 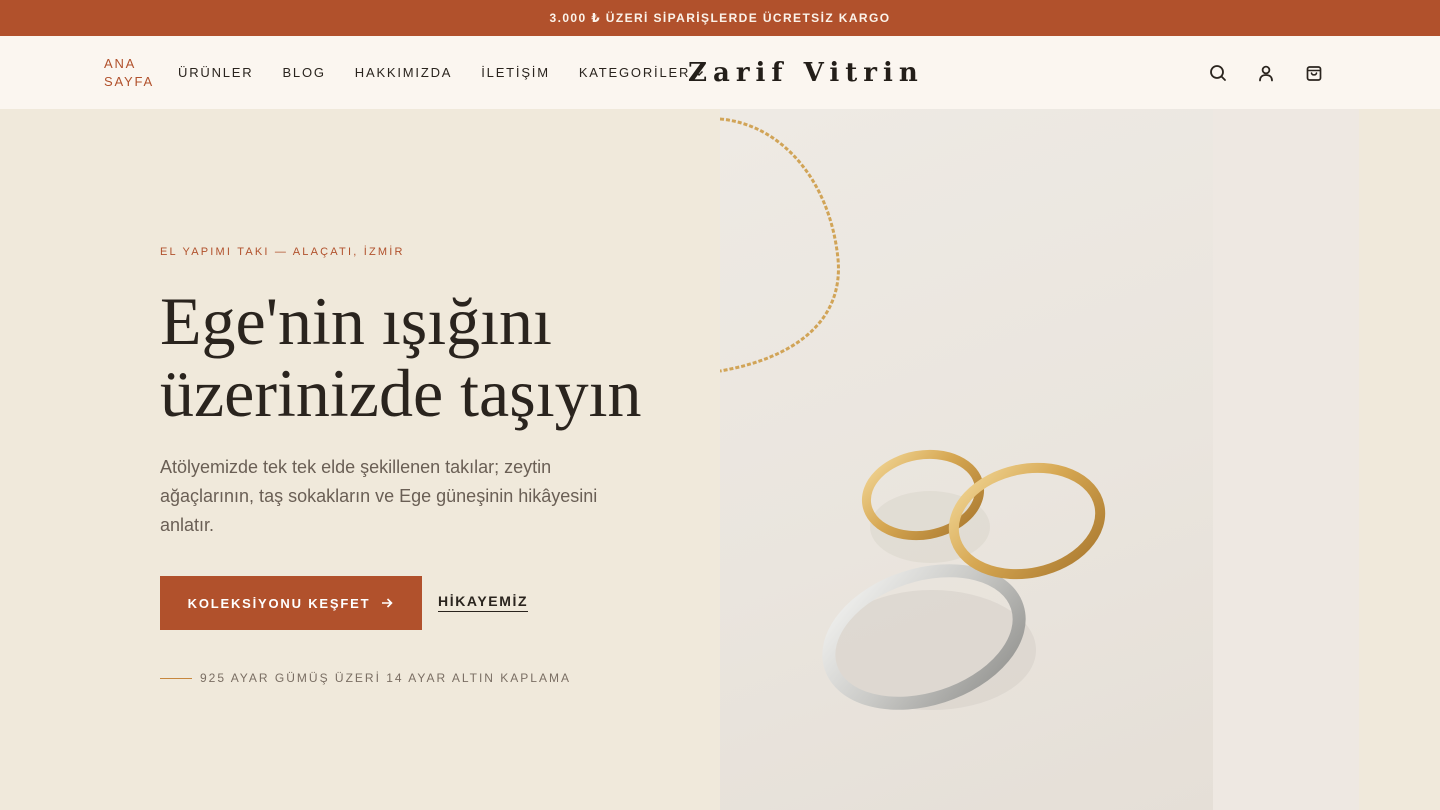 I want to click on search-button, so click(x=1218, y=73).